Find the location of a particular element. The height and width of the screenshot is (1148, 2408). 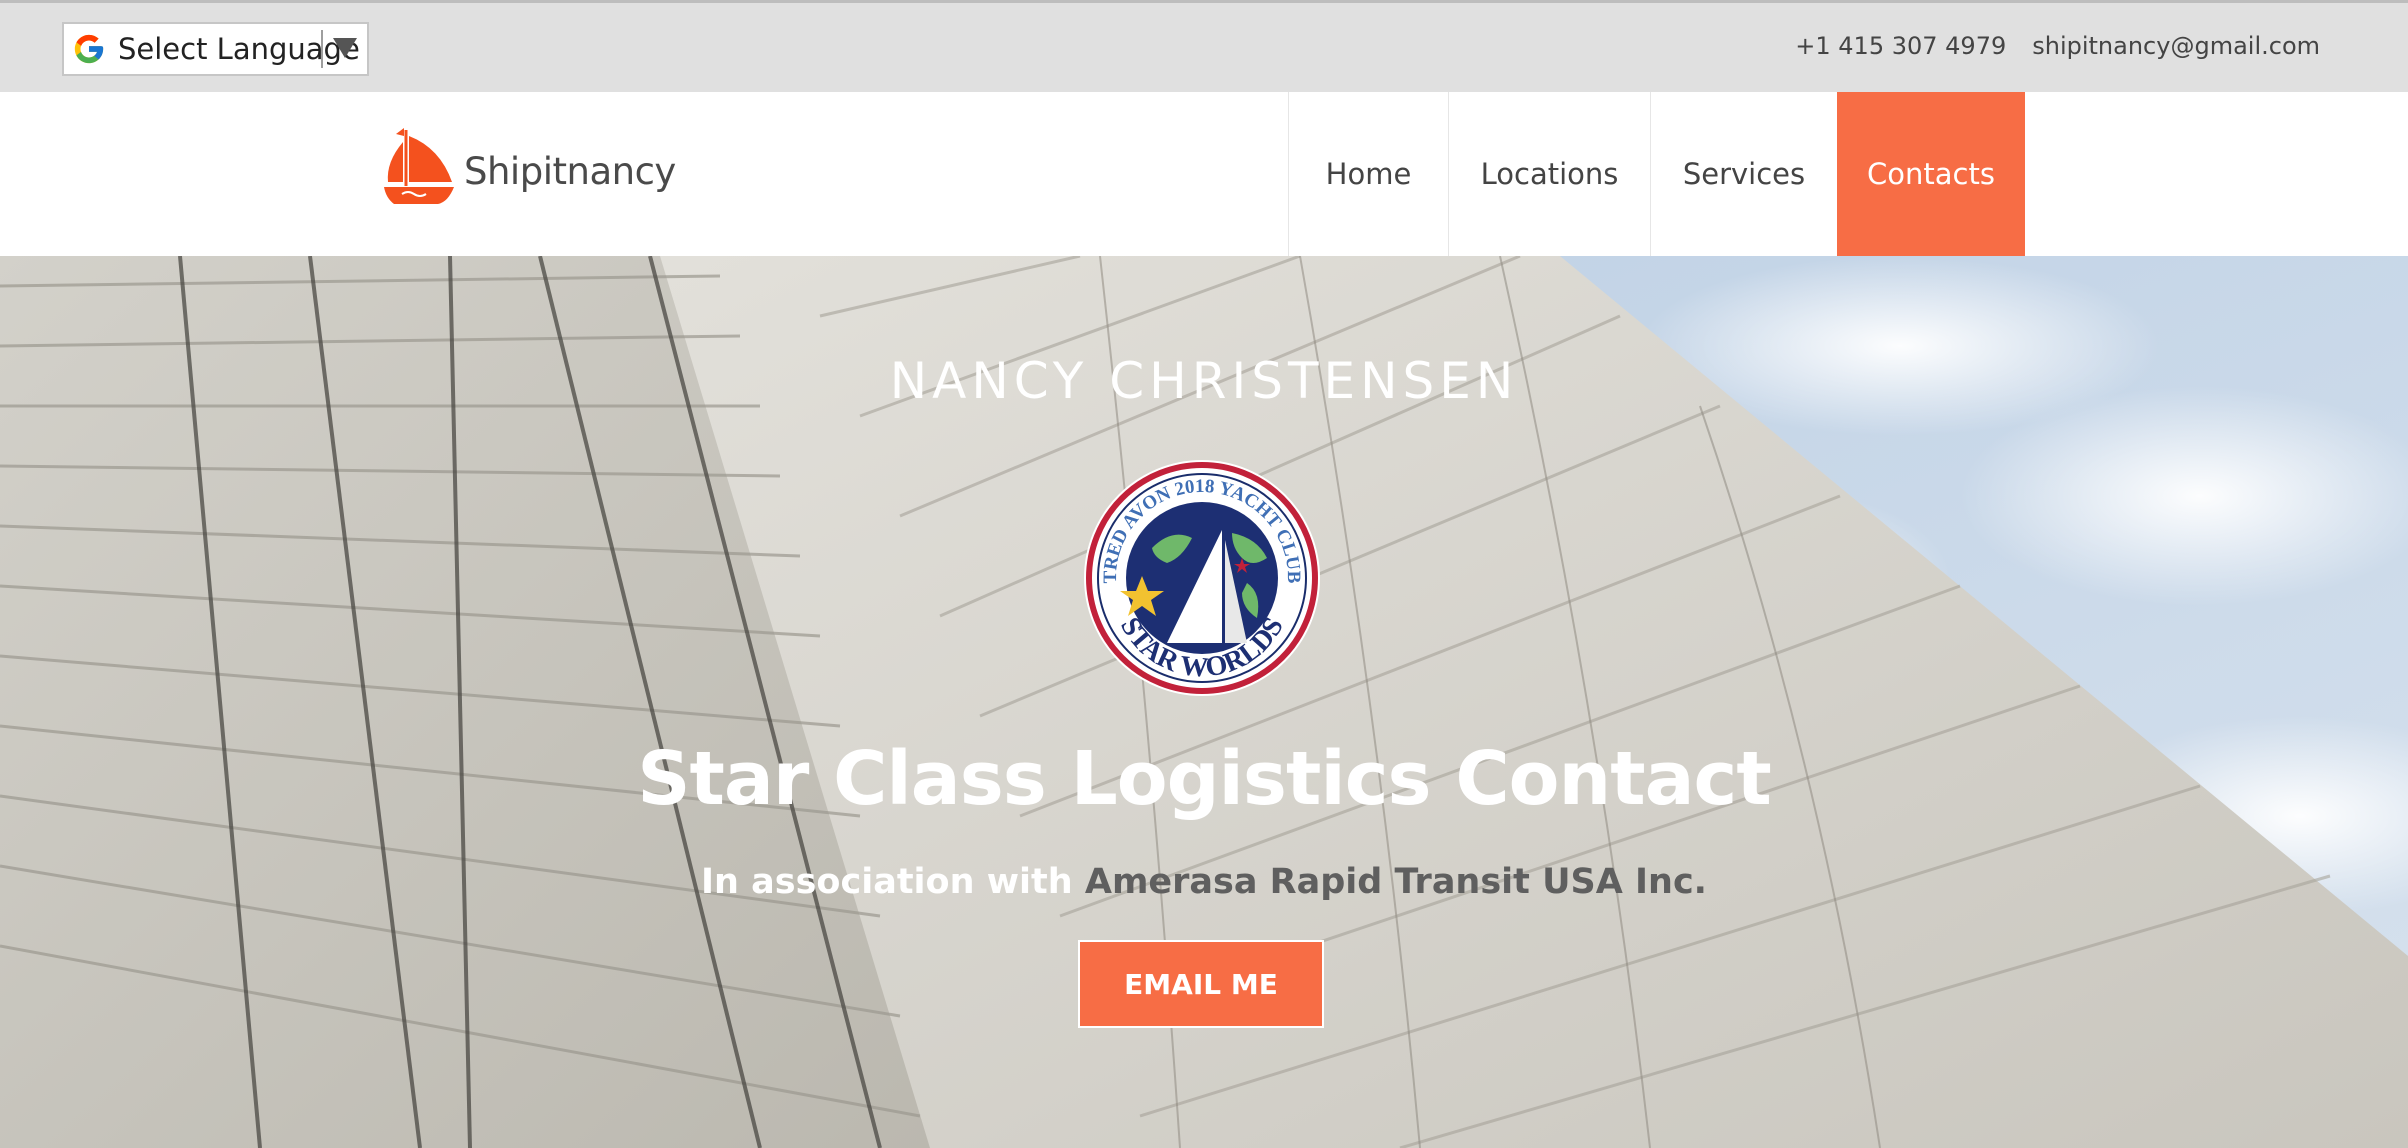

nav-item-services: Services is located at coordinates (1743, 174).